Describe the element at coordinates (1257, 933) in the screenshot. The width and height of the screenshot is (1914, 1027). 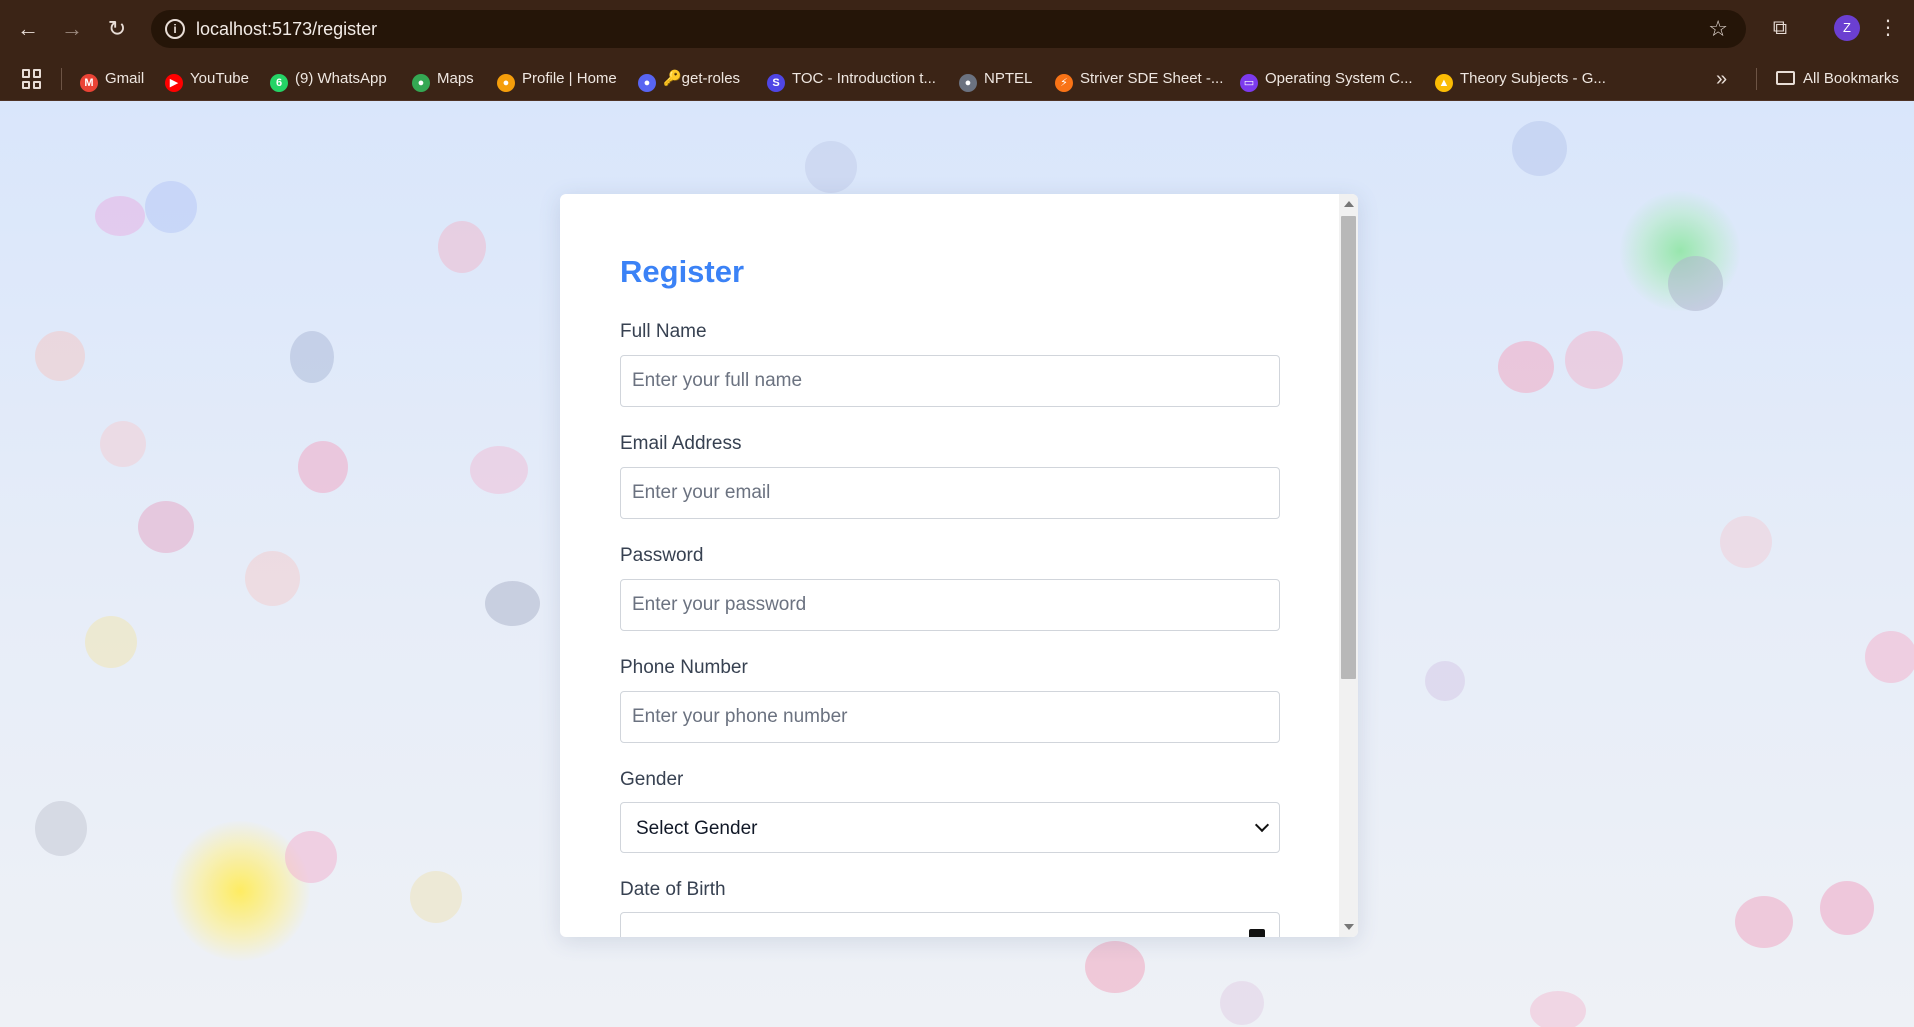
I see `calendar-icon` at that location.